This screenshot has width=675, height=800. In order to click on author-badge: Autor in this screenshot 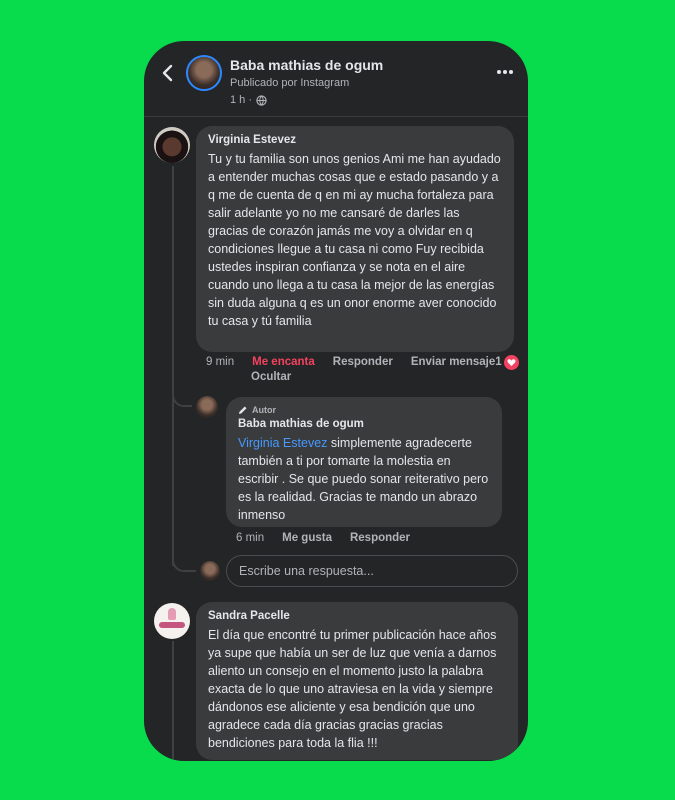, I will do `click(364, 410)`.